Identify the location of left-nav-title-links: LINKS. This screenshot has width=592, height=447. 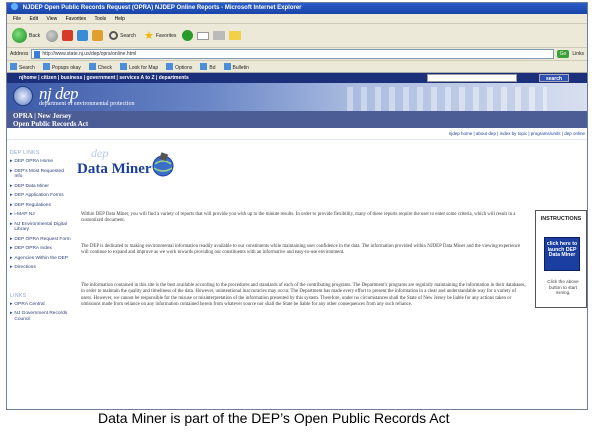
(18, 295).